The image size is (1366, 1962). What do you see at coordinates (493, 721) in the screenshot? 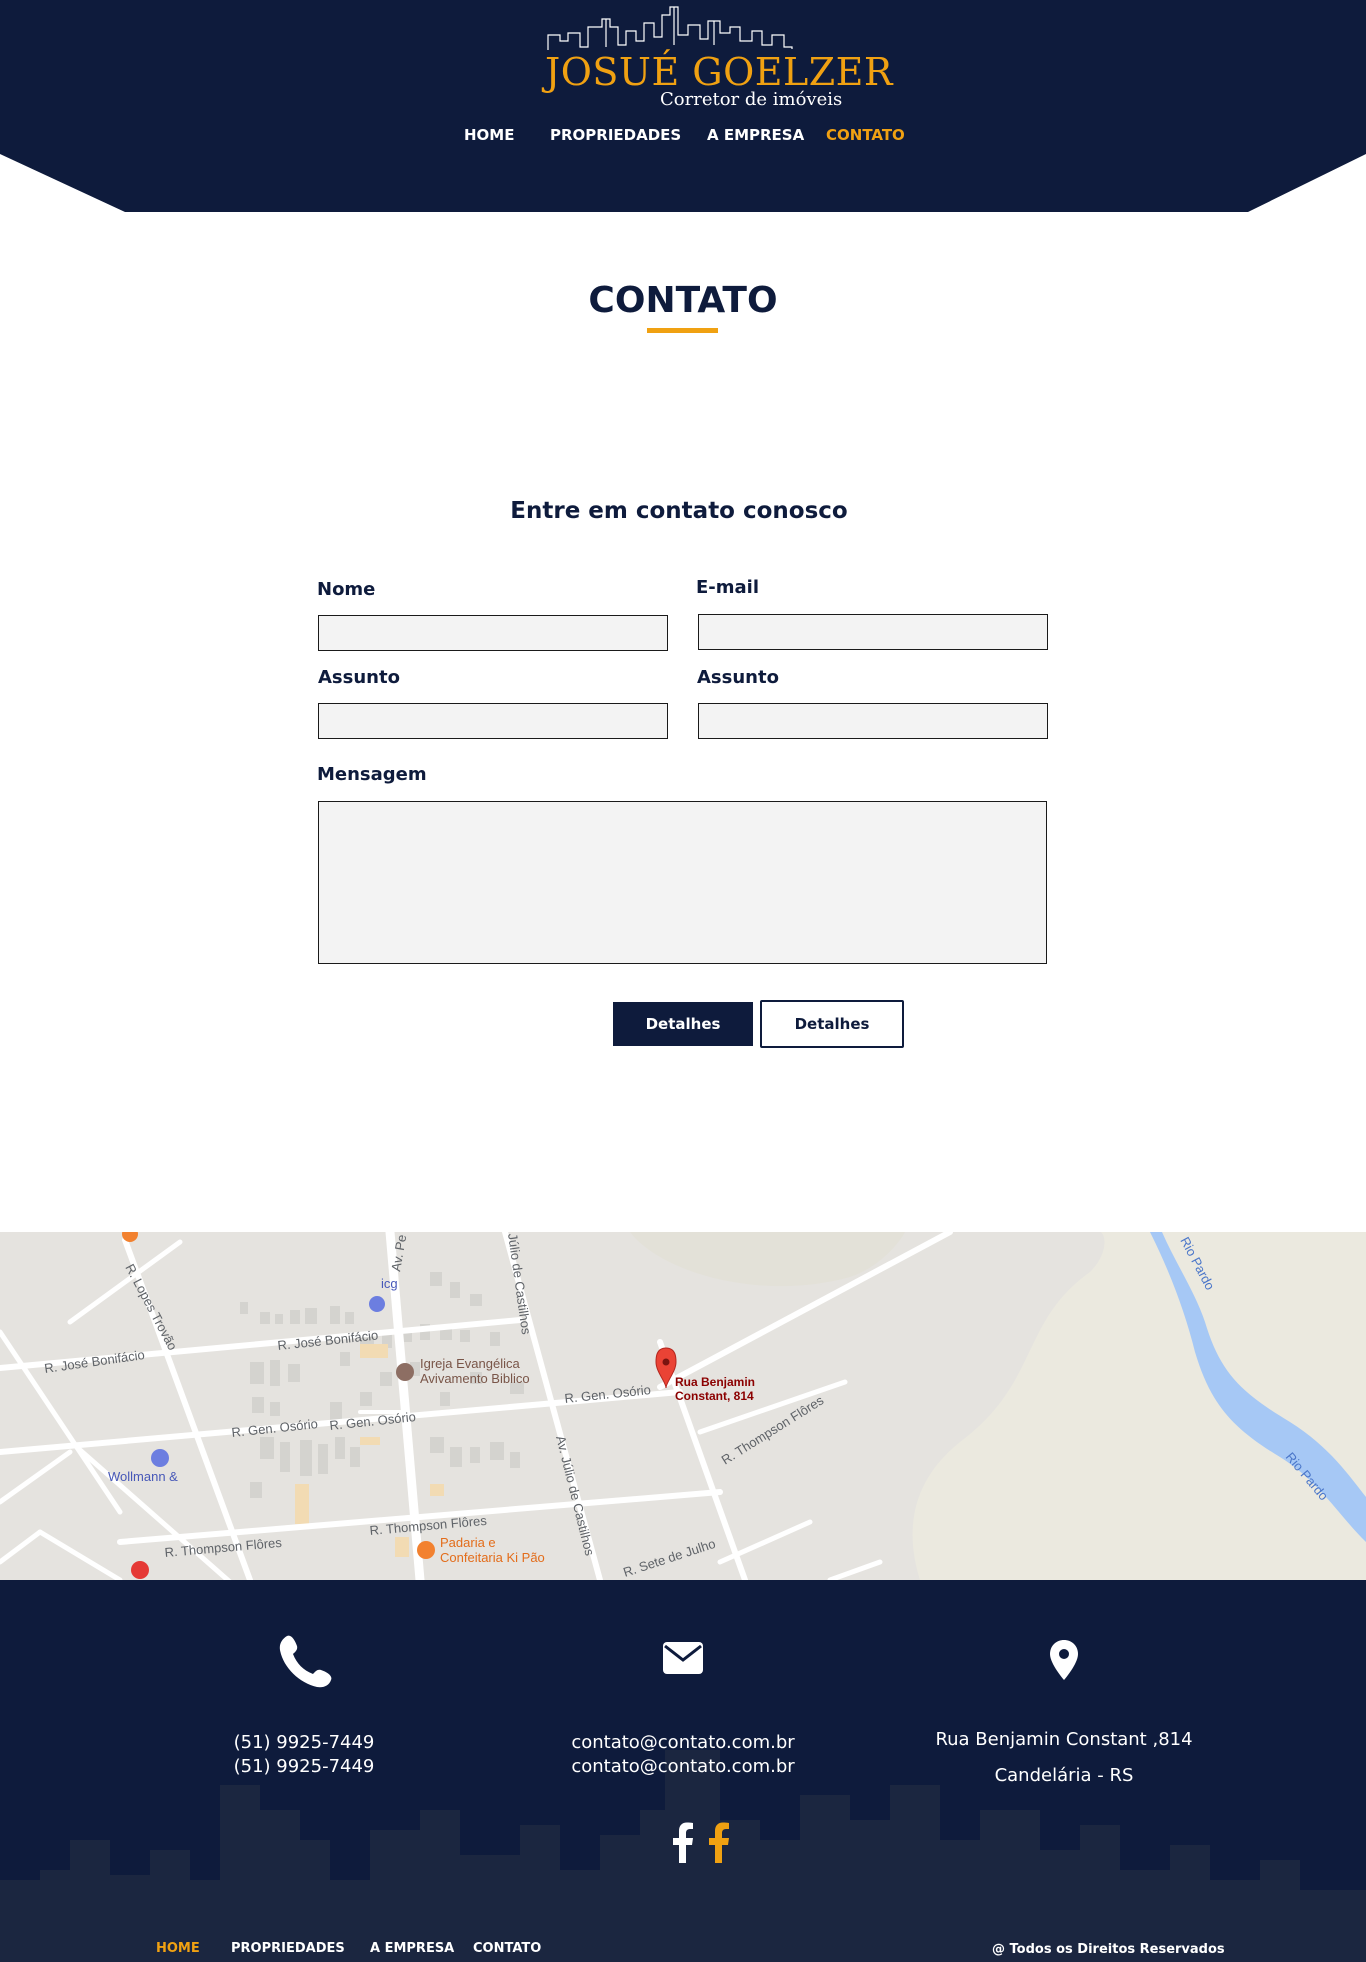
I see `subject-input` at bounding box center [493, 721].